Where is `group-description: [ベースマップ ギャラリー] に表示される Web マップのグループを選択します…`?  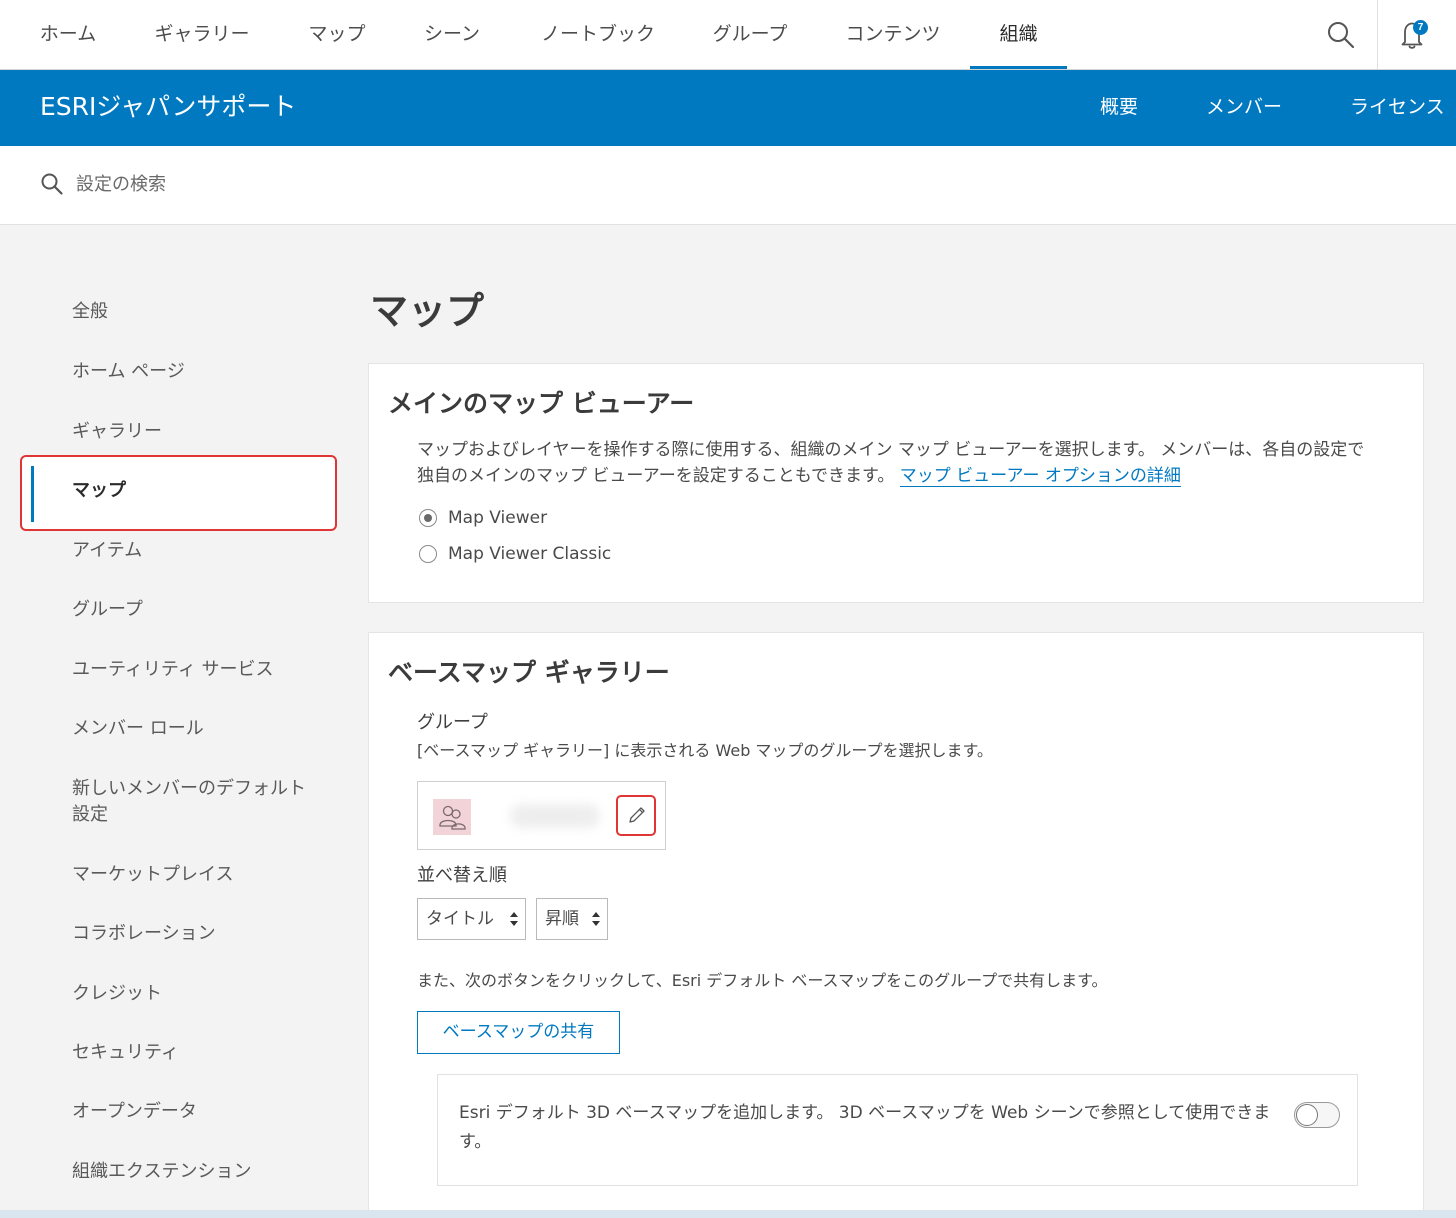
group-description: [ベースマップ ギャラリー] に表示される Web マップのグループを選択します… is located at coordinates (705, 750).